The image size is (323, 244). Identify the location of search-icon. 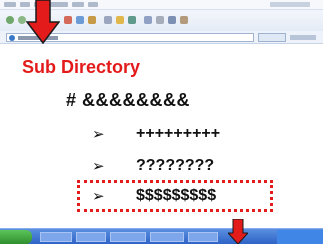
(108, 20).